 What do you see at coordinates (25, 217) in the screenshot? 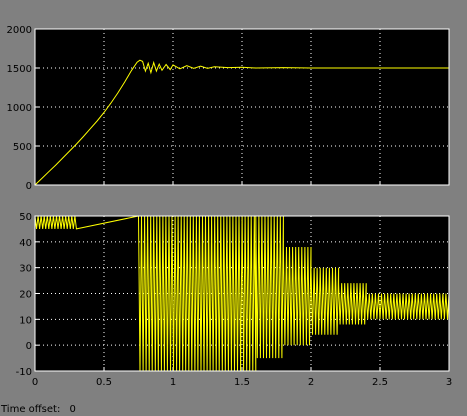
I see `y-tick-label: 50` at bounding box center [25, 217].